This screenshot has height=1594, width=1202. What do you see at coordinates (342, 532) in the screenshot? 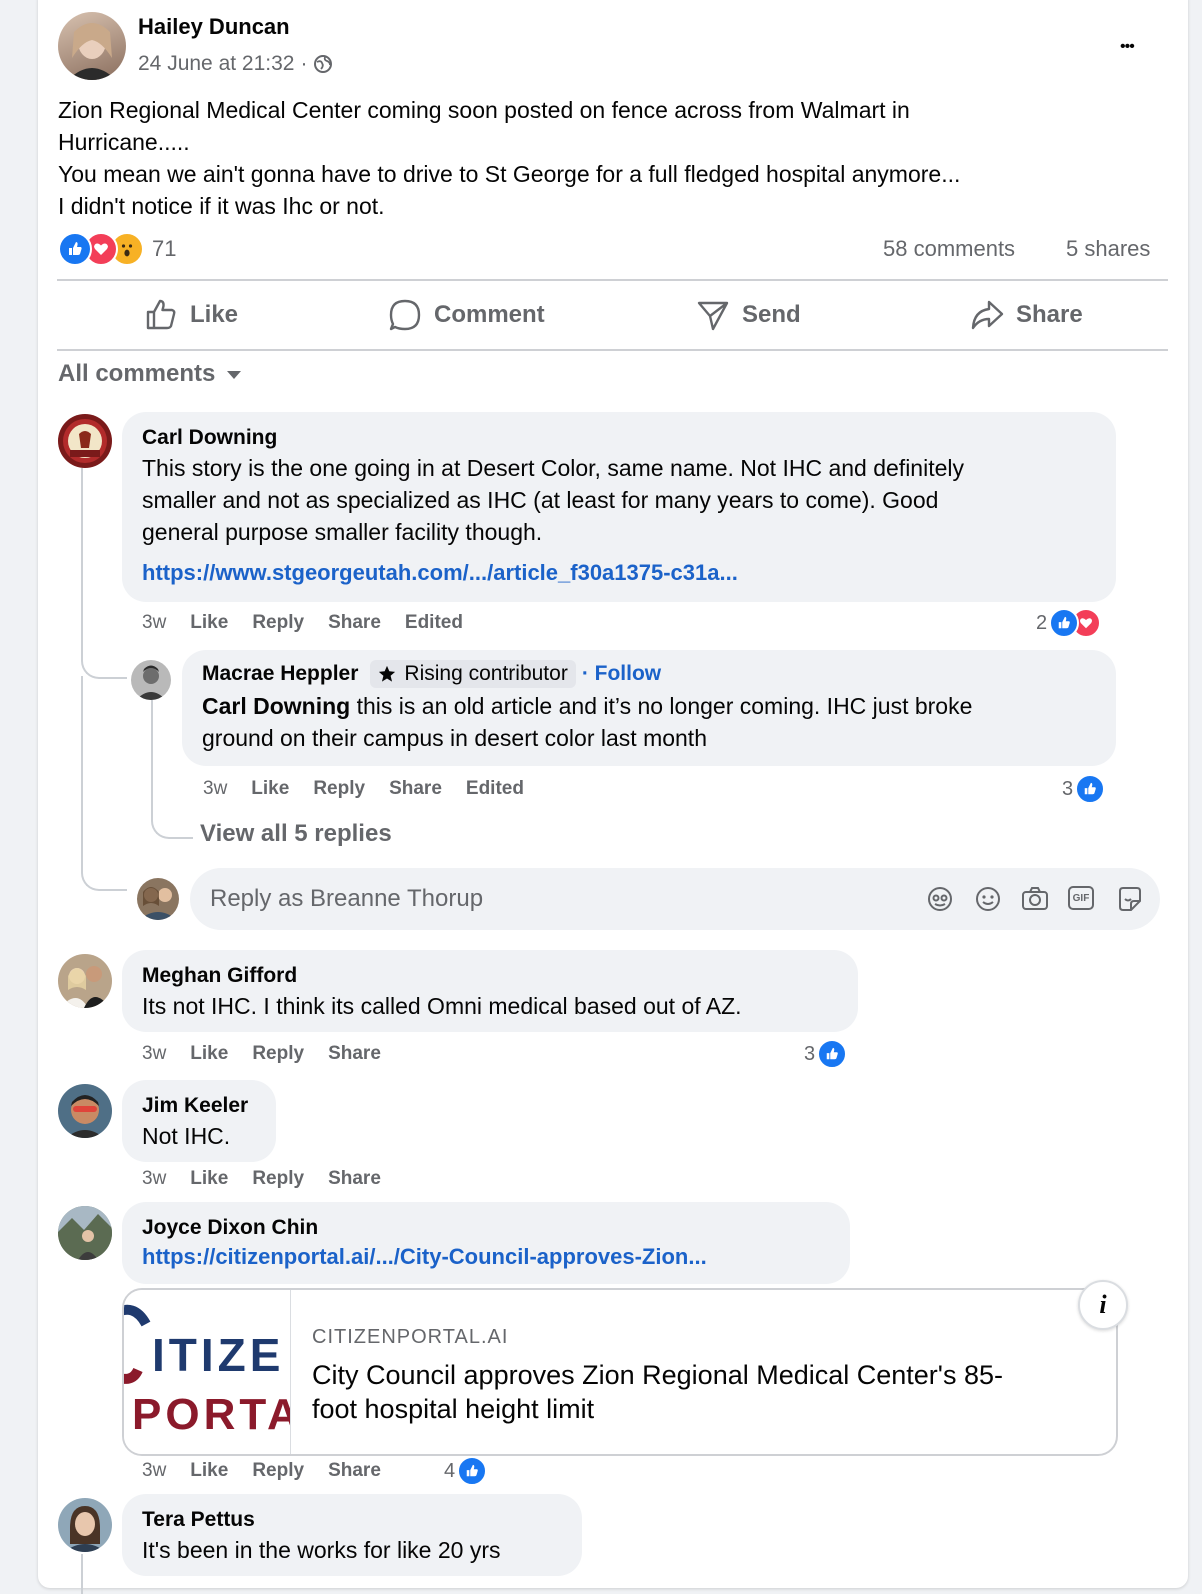
I see `comment-text-line: general purpose smaller facility though.` at bounding box center [342, 532].